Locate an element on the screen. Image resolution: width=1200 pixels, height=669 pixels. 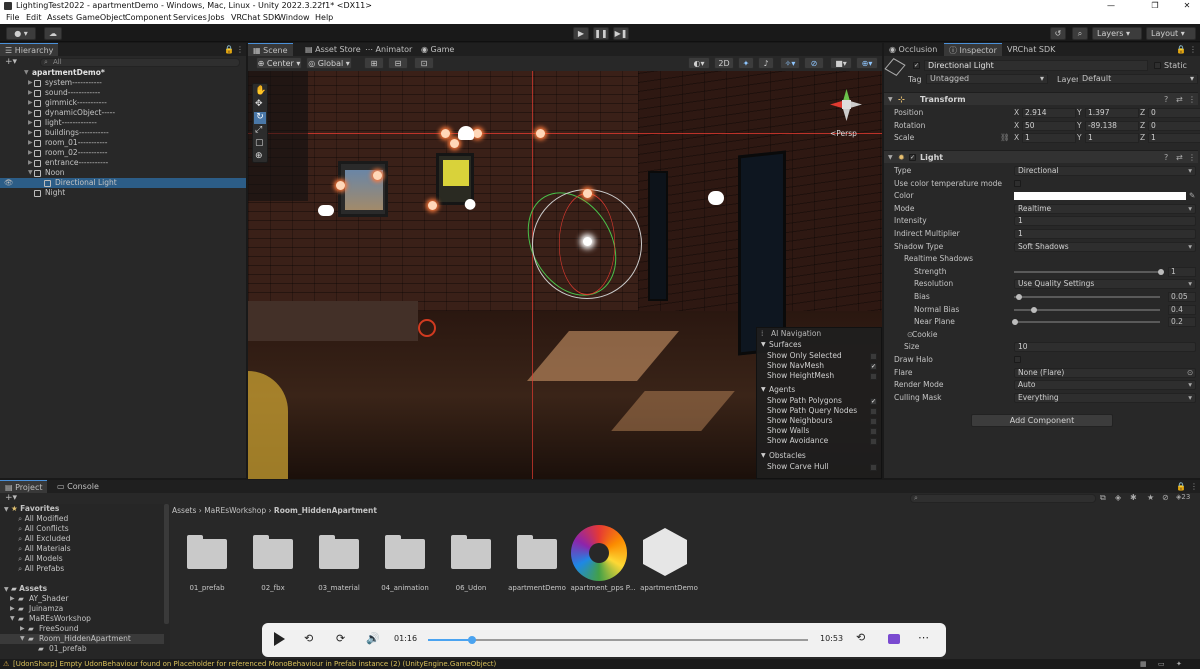
minimize-button: — is located at coordinates (1111, 6).